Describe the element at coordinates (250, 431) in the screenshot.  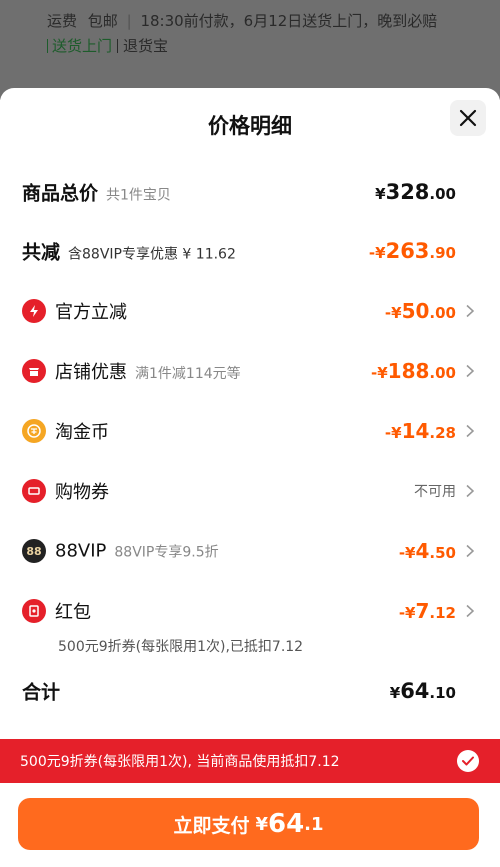
I see `discount-item-coin: 淘金币 -¥14.28` at that location.